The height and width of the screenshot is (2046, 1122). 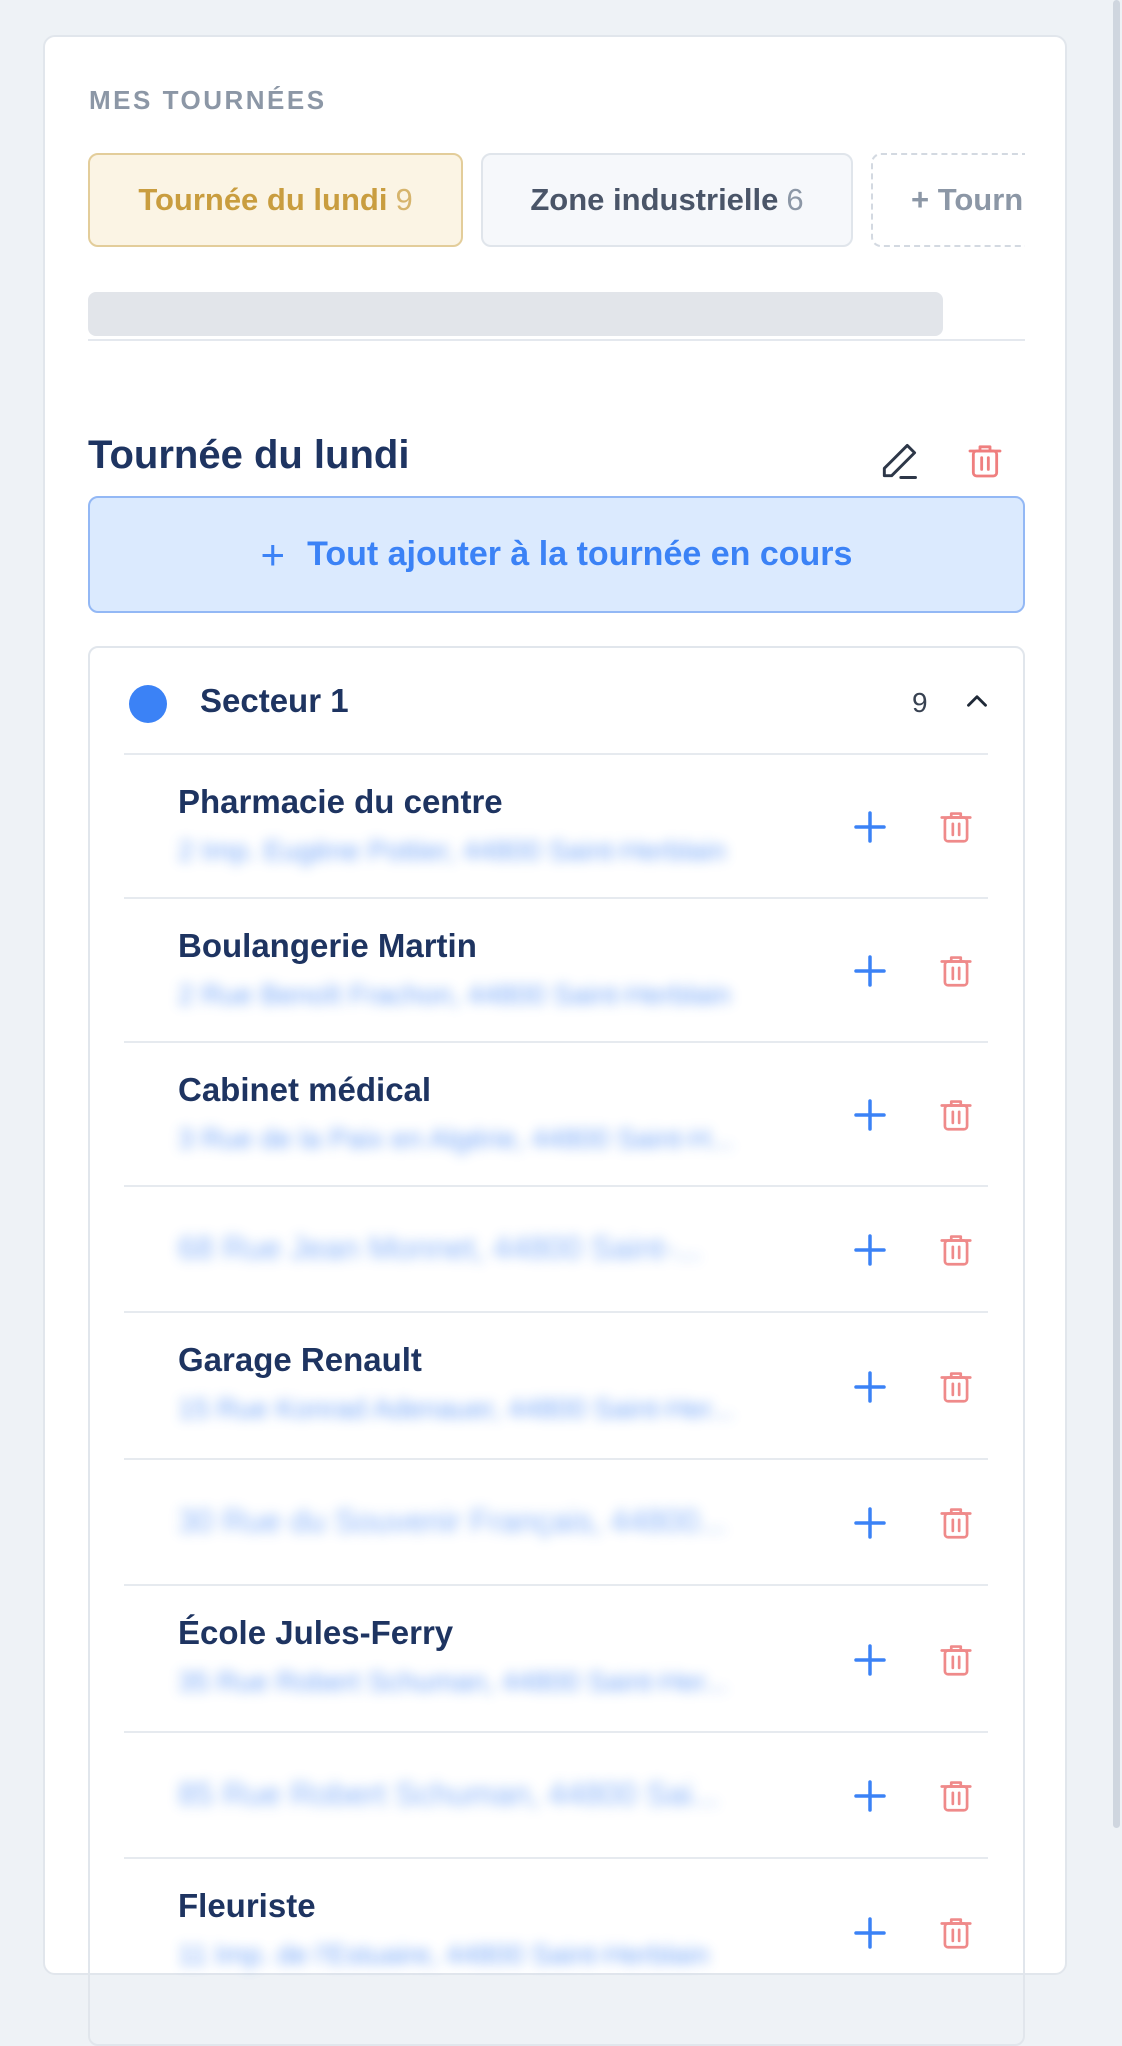 I want to click on tab-zone-industrielle: Zone industrielle 6, so click(x=667, y=200).